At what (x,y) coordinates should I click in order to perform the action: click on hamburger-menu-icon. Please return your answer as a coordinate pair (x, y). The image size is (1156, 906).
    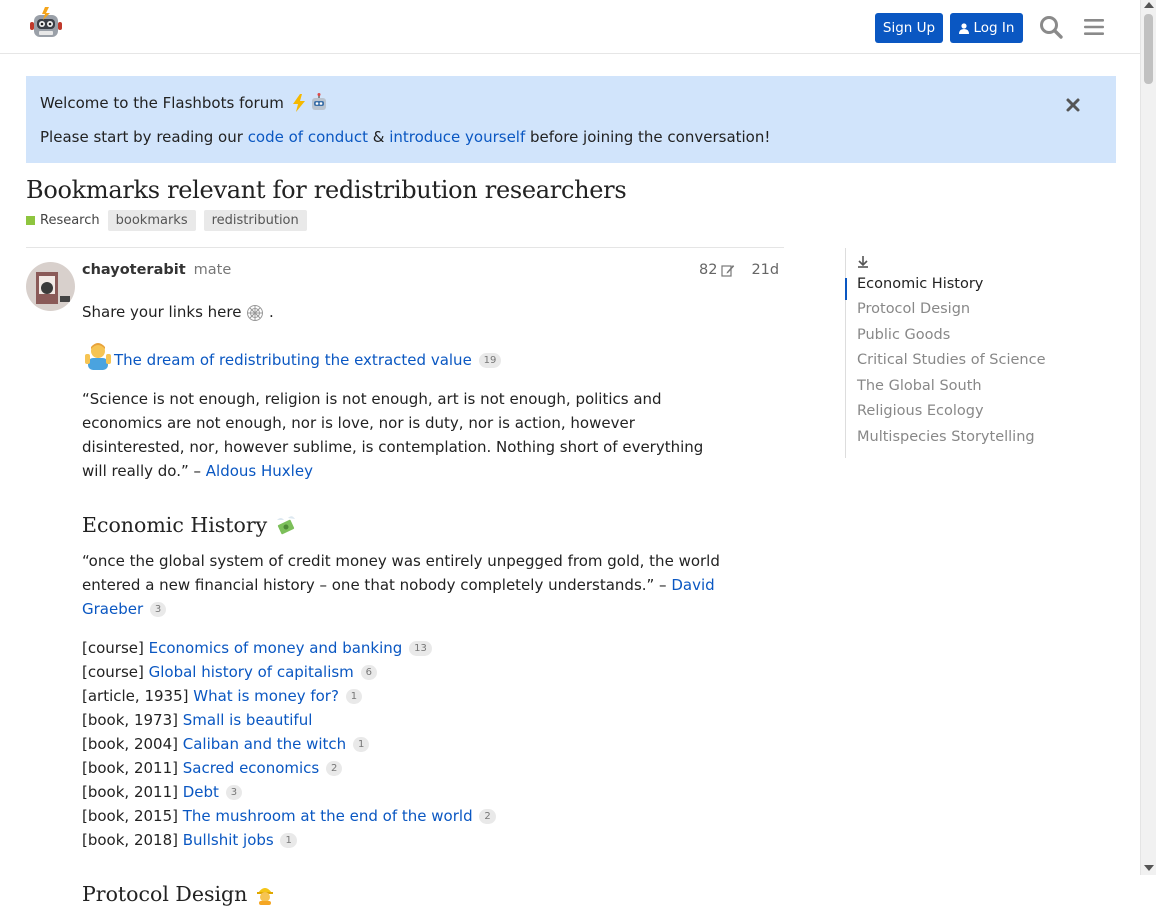
    Looking at the image, I should click on (1094, 27).